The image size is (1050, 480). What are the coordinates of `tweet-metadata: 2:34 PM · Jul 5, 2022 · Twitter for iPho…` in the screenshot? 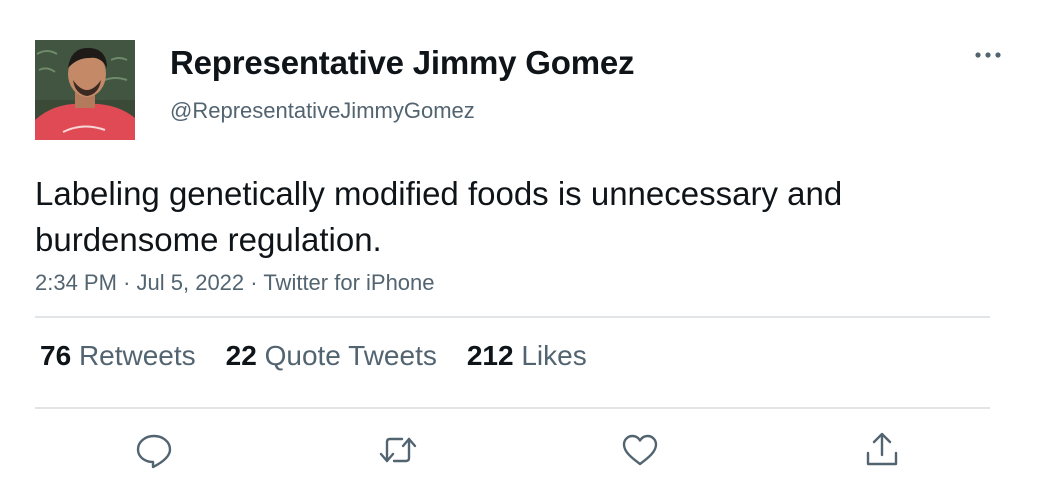 It's located at (235, 283).